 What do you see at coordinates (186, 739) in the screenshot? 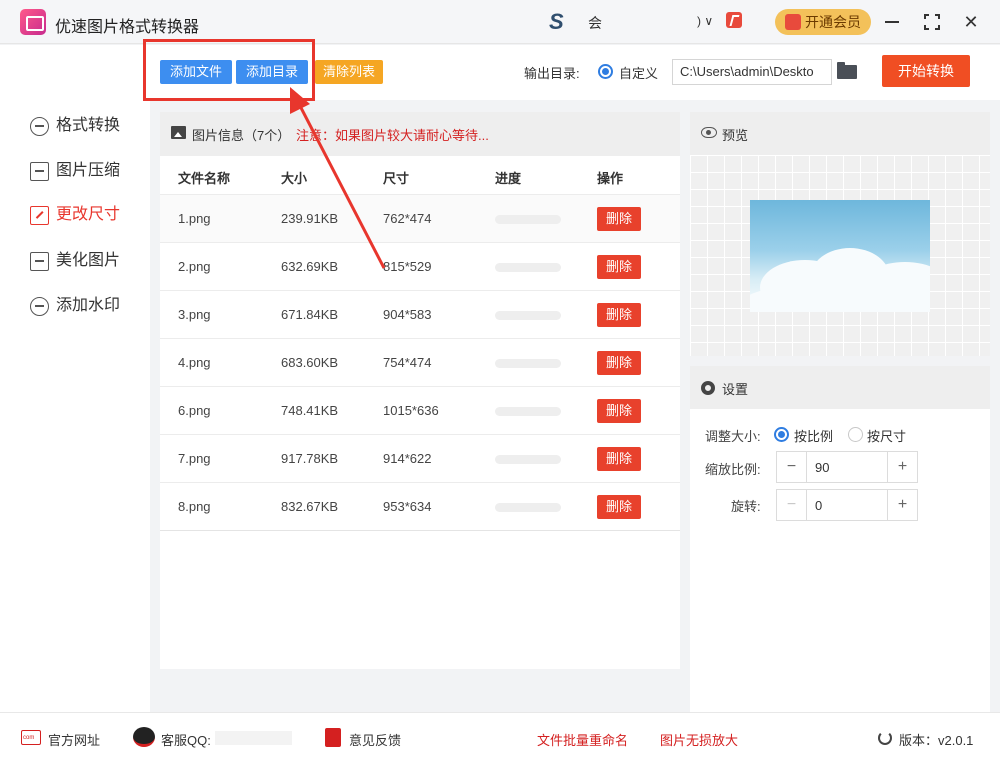
I see `qq-label: 客服QQ:` at bounding box center [186, 739].